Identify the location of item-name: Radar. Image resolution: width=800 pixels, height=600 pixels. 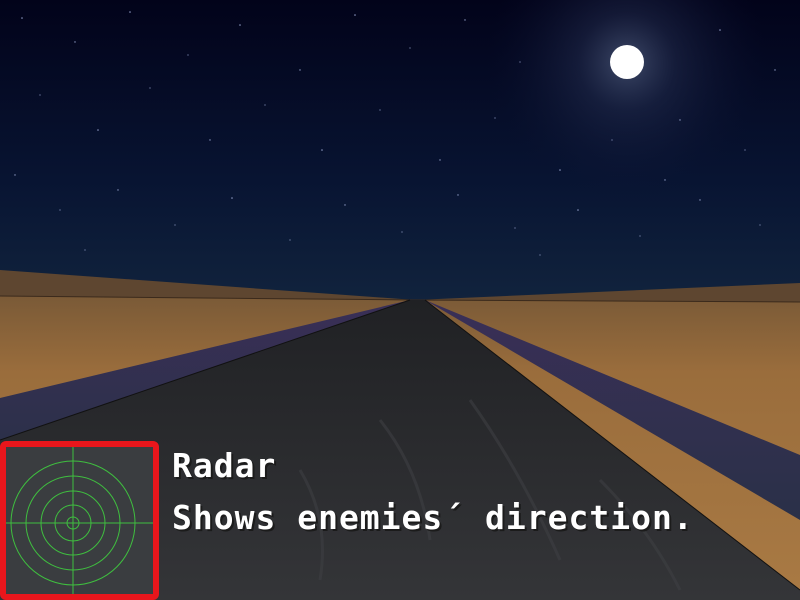
(224, 465).